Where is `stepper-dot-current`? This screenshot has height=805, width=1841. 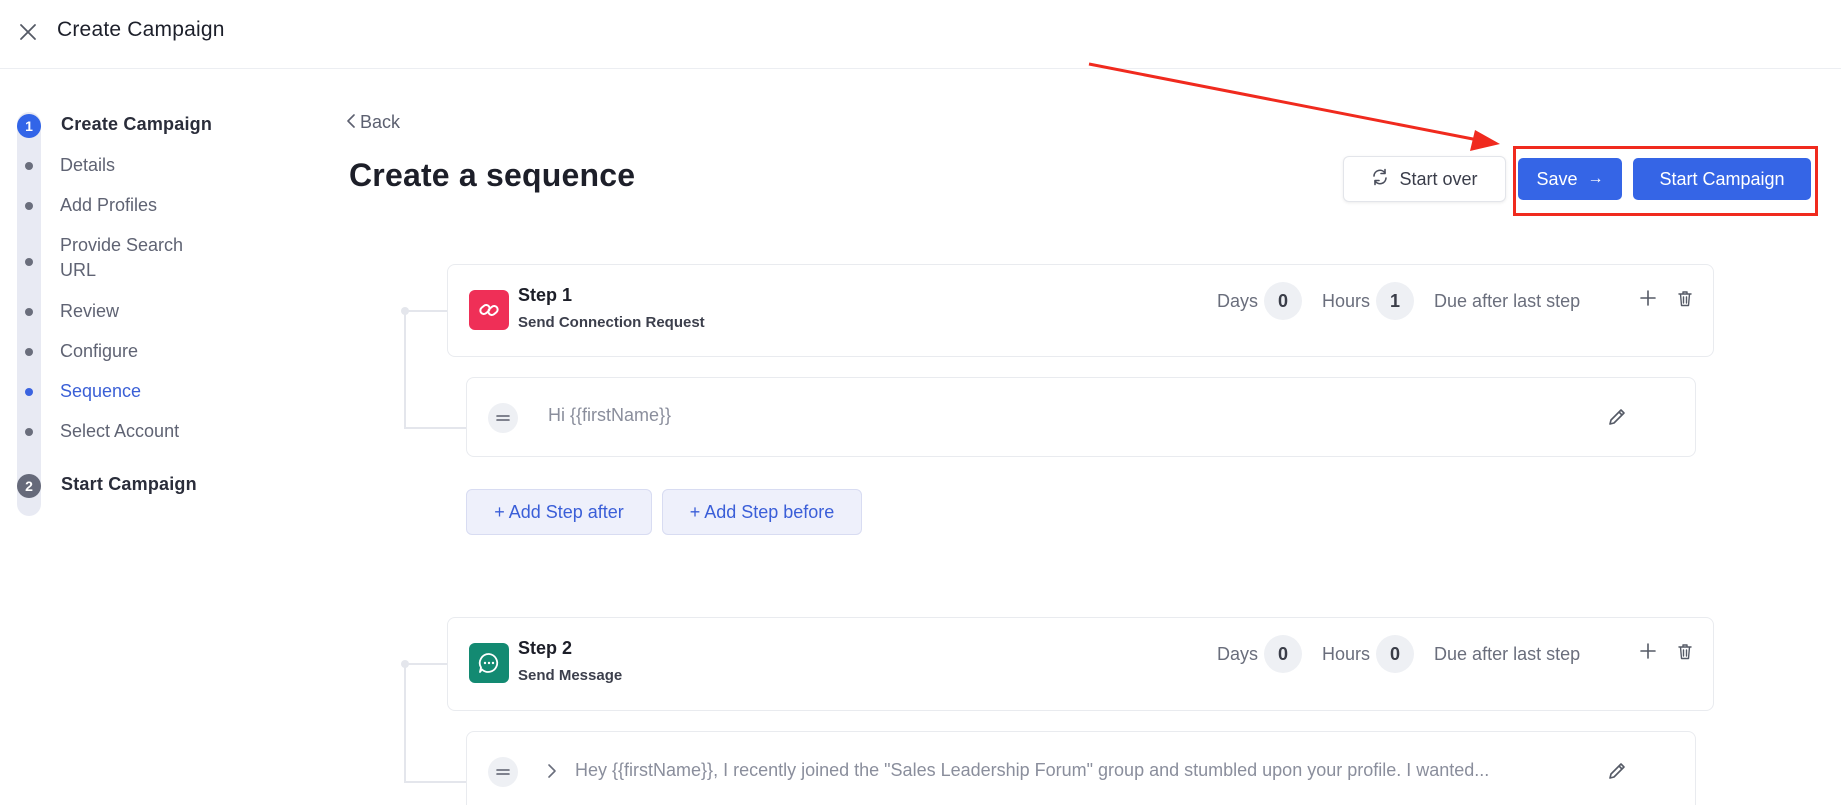
stepper-dot-current is located at coordinates (29, 392).